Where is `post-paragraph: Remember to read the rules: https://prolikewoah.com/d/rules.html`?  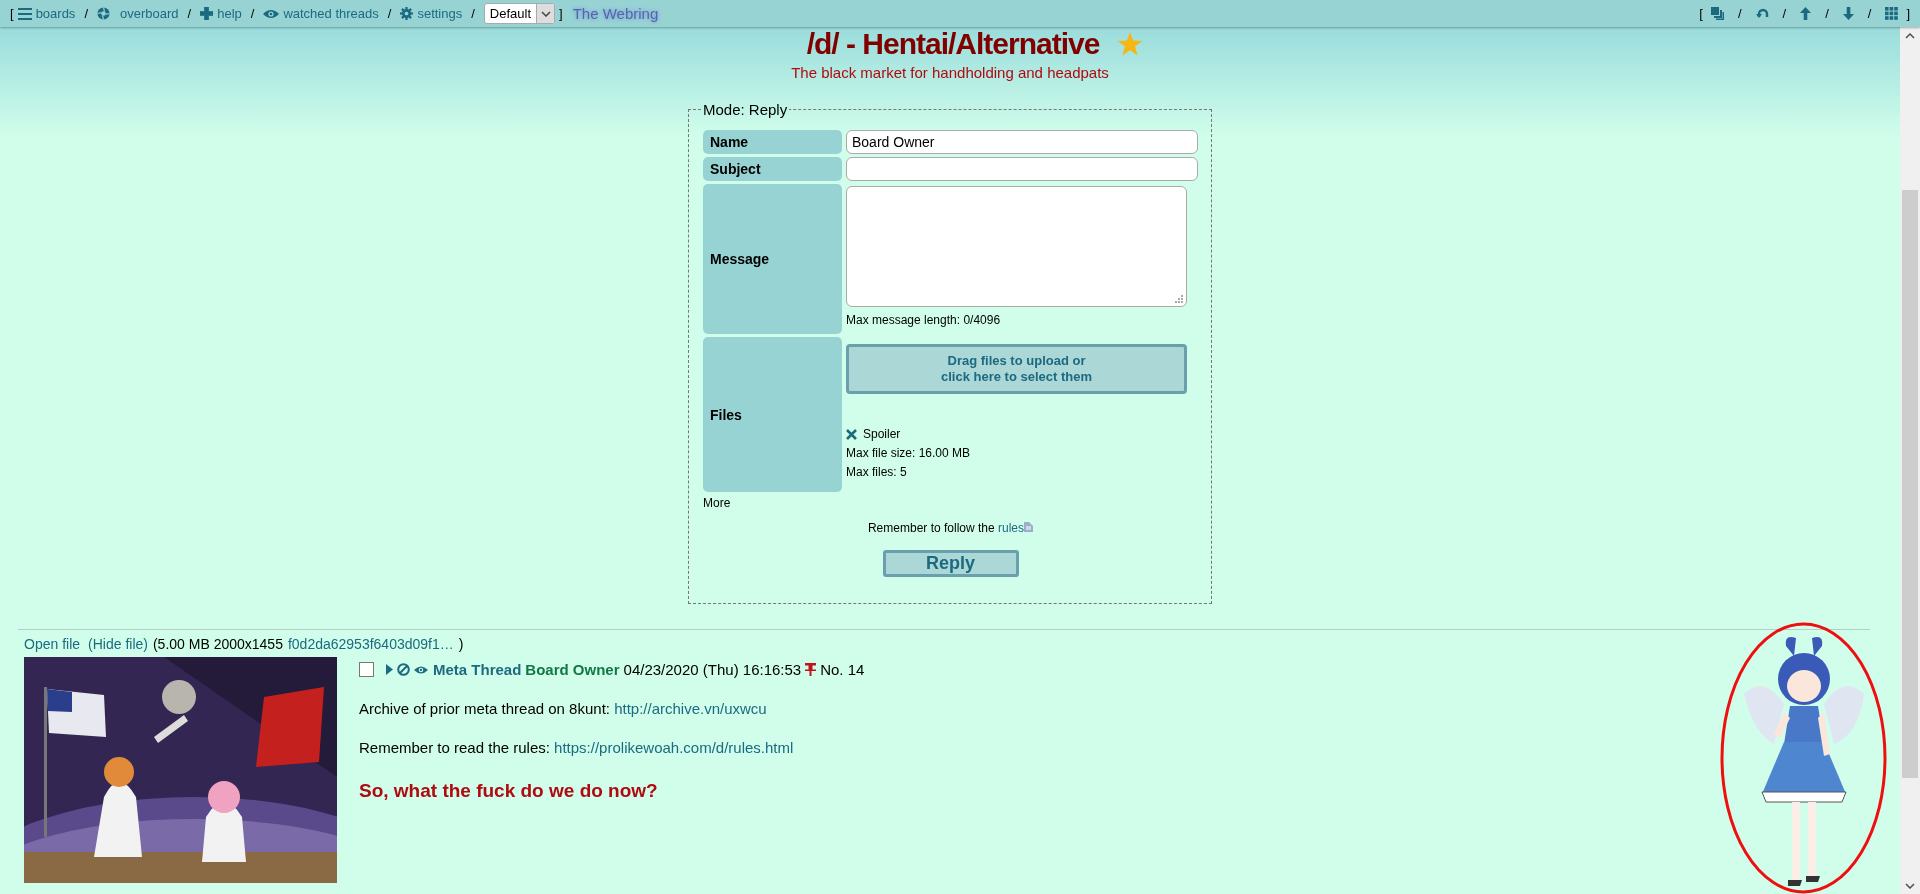
post-paragraph: Remember to read the rules: https://prolikewoah.com/d/rules.html is located at coordinates (577, 747).